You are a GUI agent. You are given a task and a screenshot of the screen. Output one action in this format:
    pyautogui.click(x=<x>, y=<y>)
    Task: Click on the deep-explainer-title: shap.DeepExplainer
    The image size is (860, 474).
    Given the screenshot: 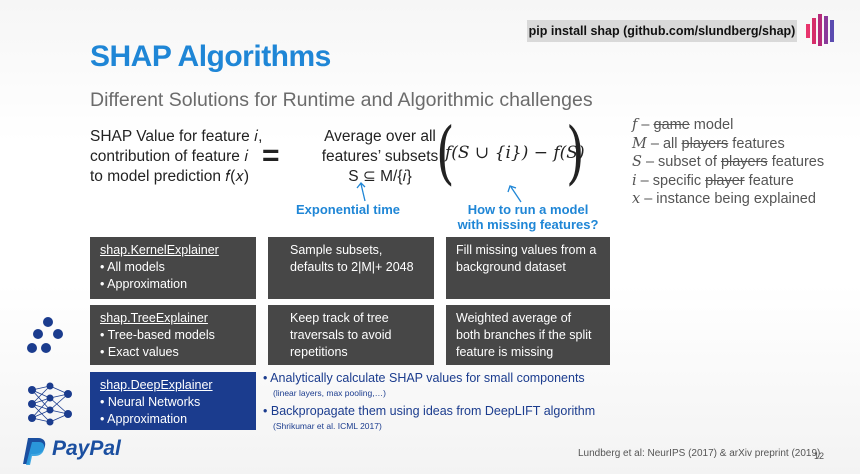 What is the action you would take?
    pyautogui.click(x=156, y=385)
    